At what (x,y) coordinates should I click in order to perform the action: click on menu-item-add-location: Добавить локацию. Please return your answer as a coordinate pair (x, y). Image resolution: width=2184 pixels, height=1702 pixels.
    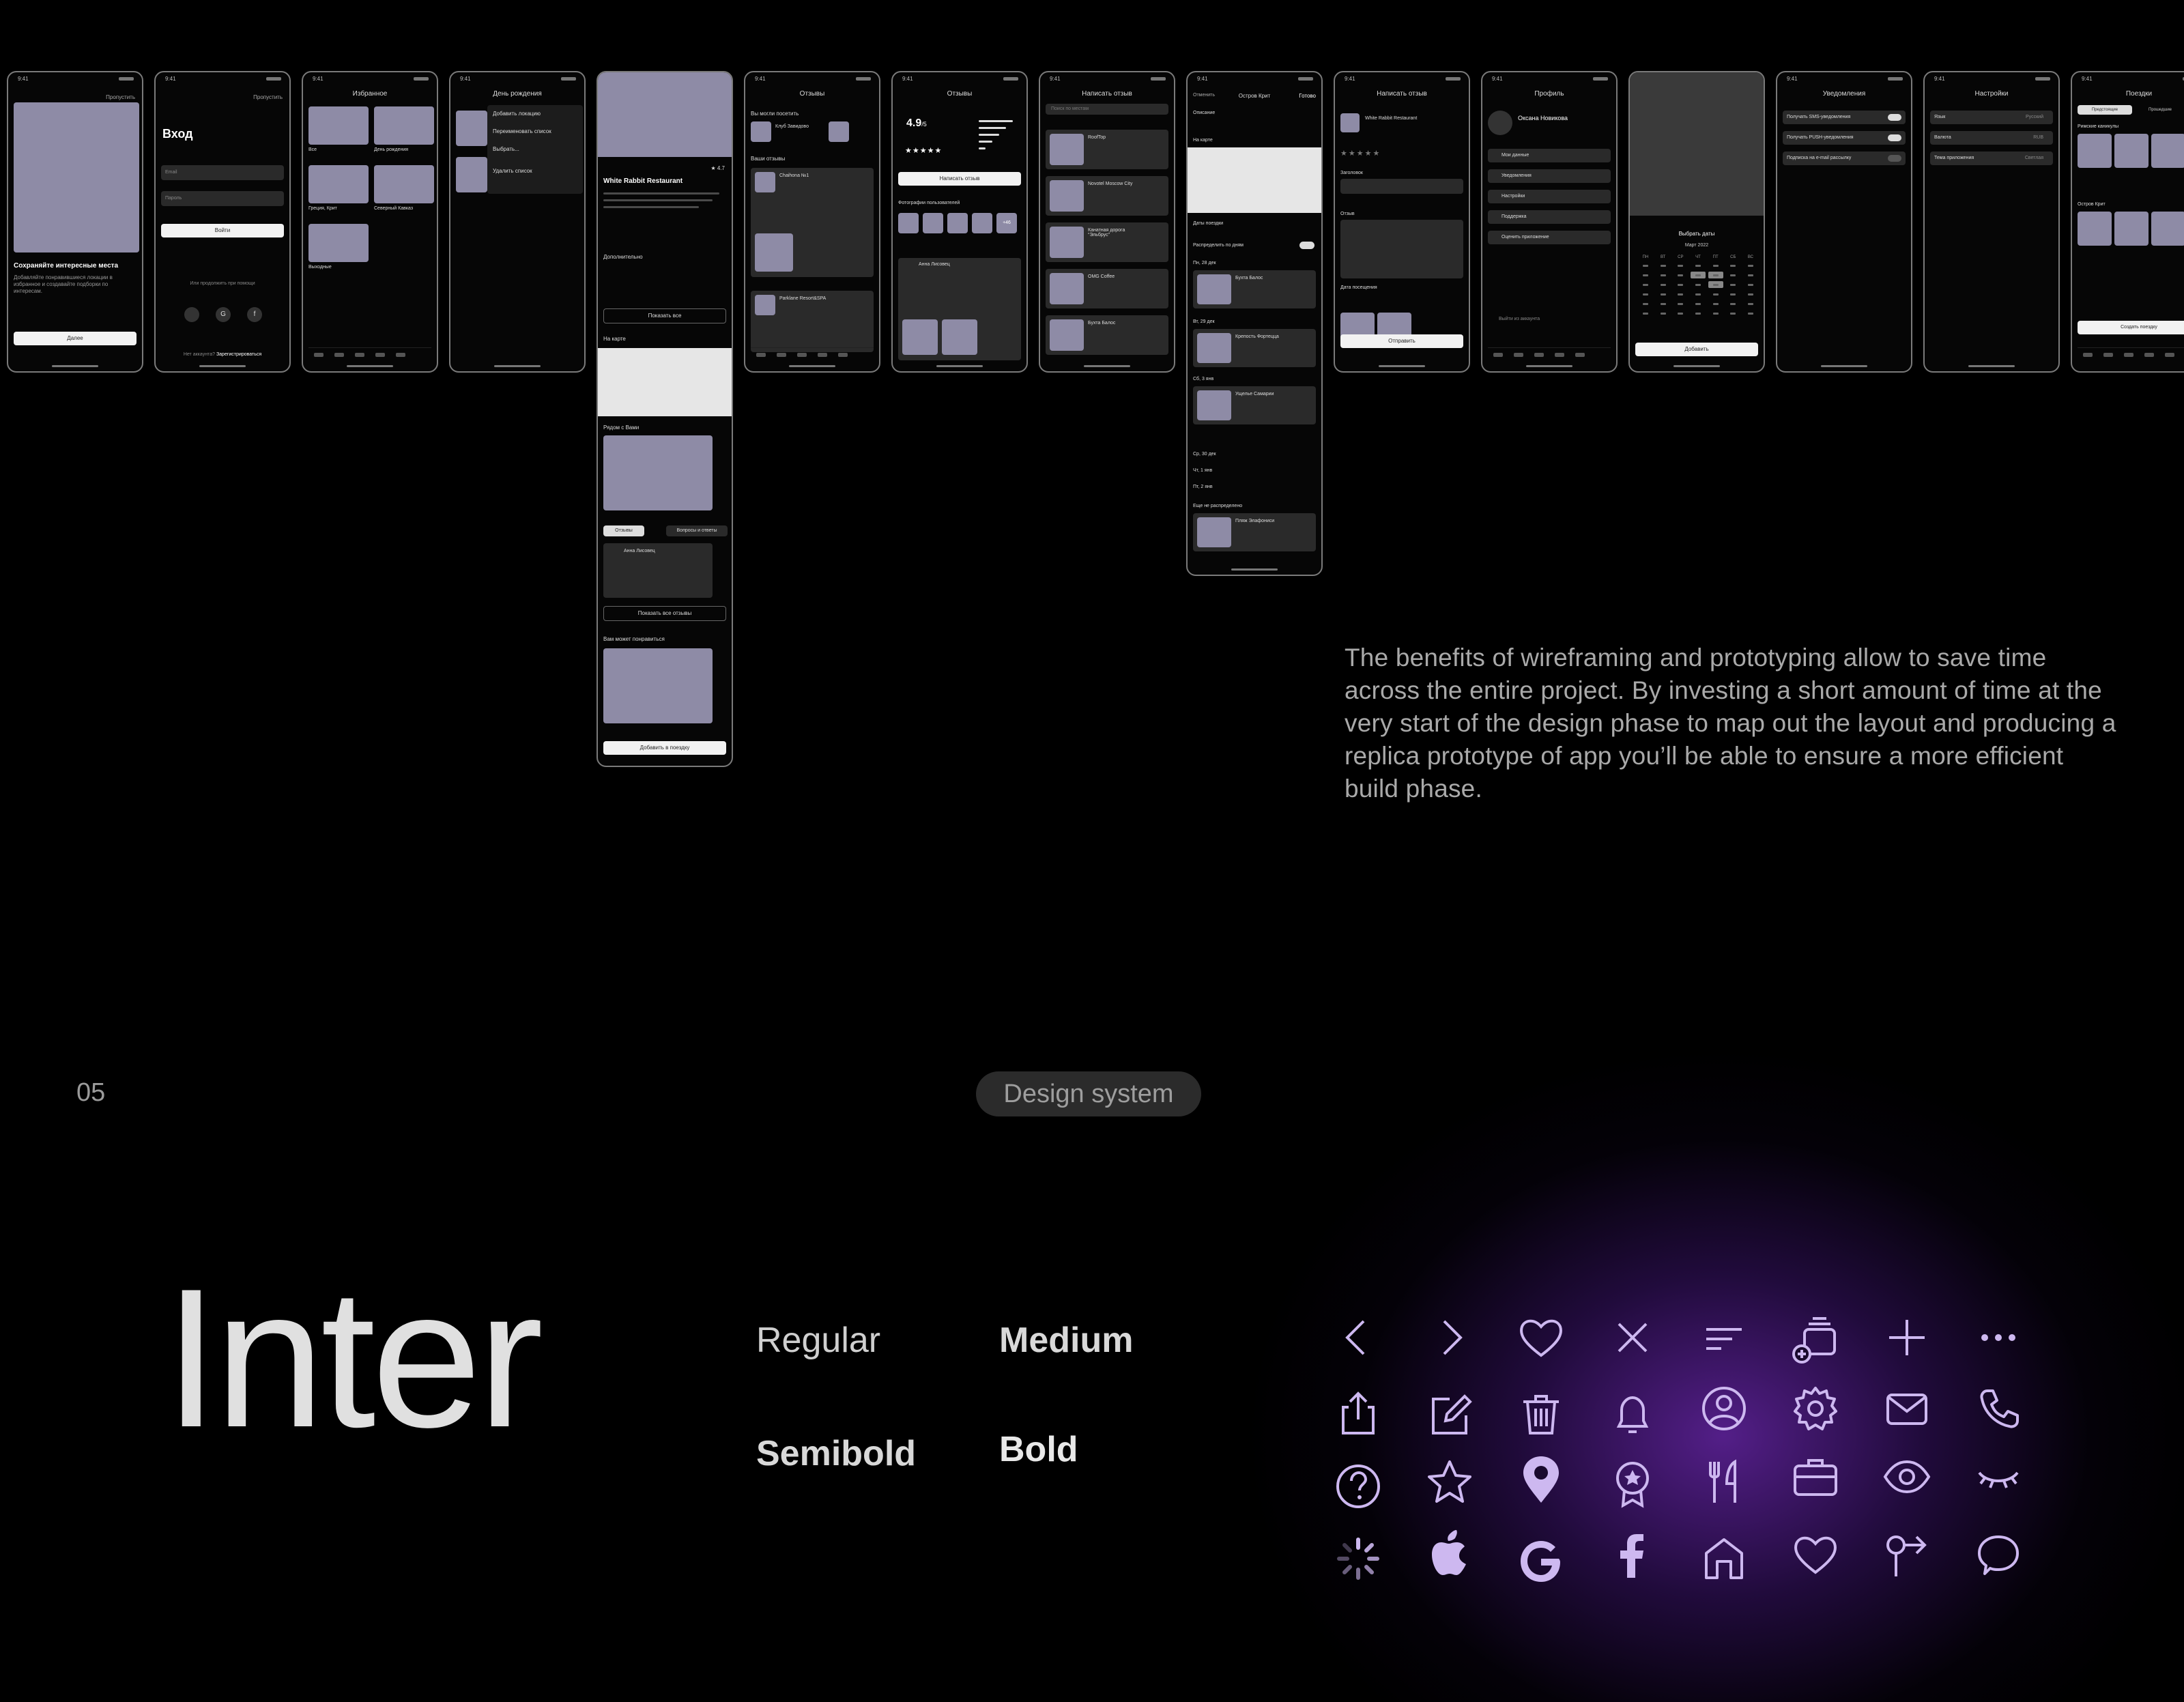
    Looking at the image, I should click on (517, 114).